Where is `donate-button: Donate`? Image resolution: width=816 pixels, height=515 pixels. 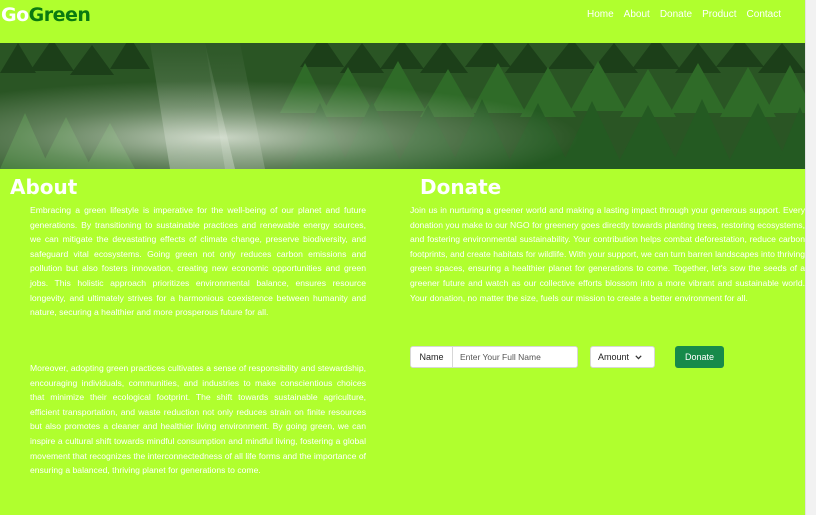 donate-button: Donate is located at coordinates (699, 357).